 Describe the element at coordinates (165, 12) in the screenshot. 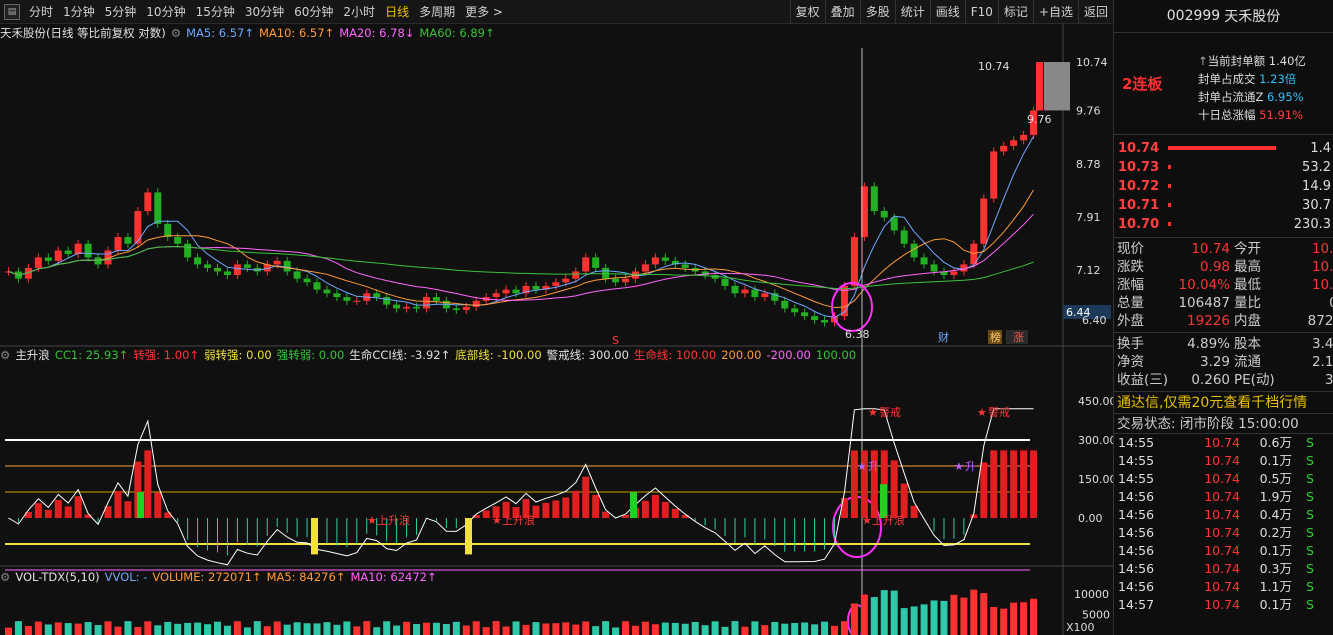

I see `period-tab: 10分钟` at that location.